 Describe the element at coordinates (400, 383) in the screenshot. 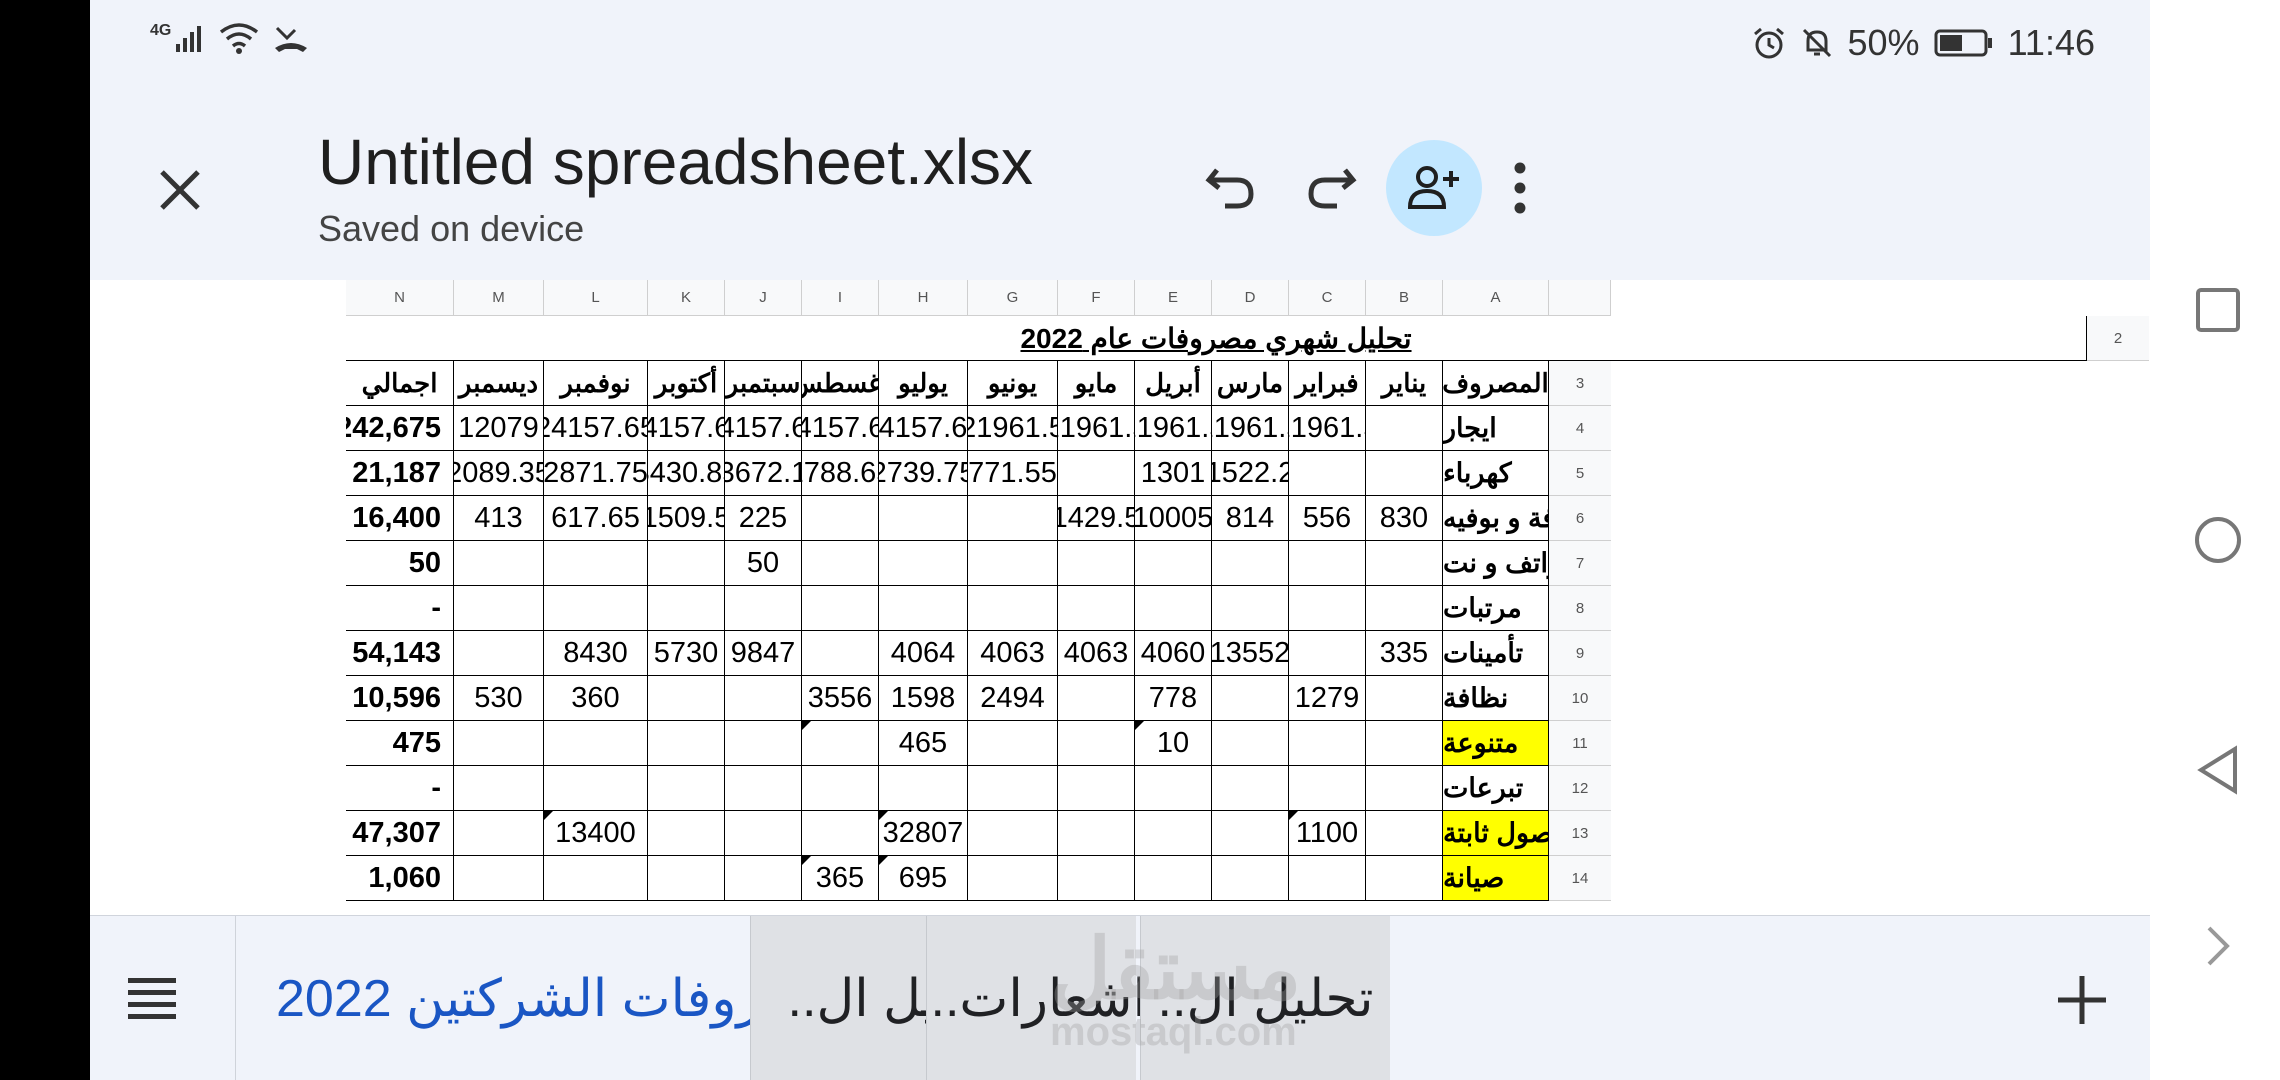

I see `column-header-cell: اجمالي` at that location.